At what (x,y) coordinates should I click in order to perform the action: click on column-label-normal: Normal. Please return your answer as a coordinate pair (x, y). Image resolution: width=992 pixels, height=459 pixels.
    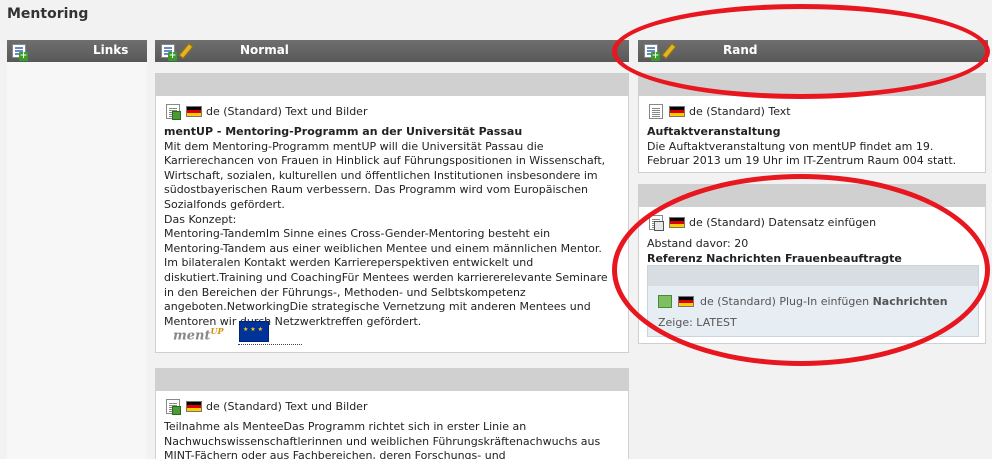
    Looking at the image, I should click on (264, 50).